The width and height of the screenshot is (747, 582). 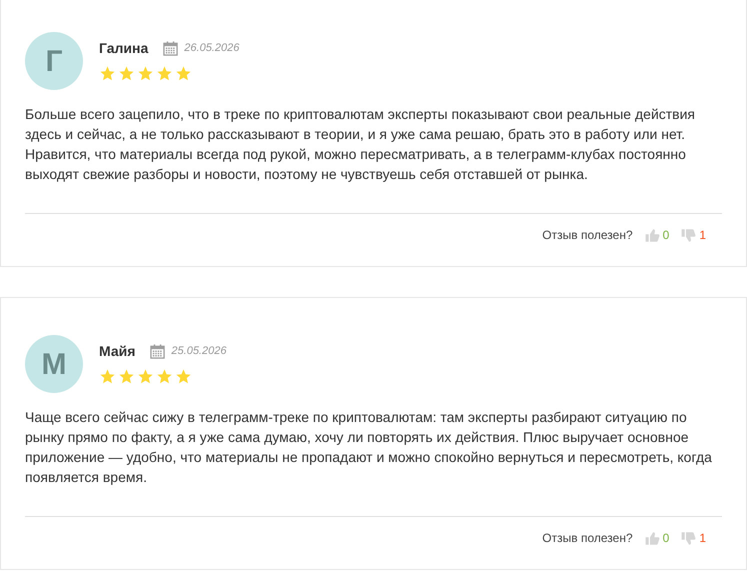 What do you see at coordinates (54, 61) in the screenshot?
I see `avatar: Г` at bounding box center [54, 61].